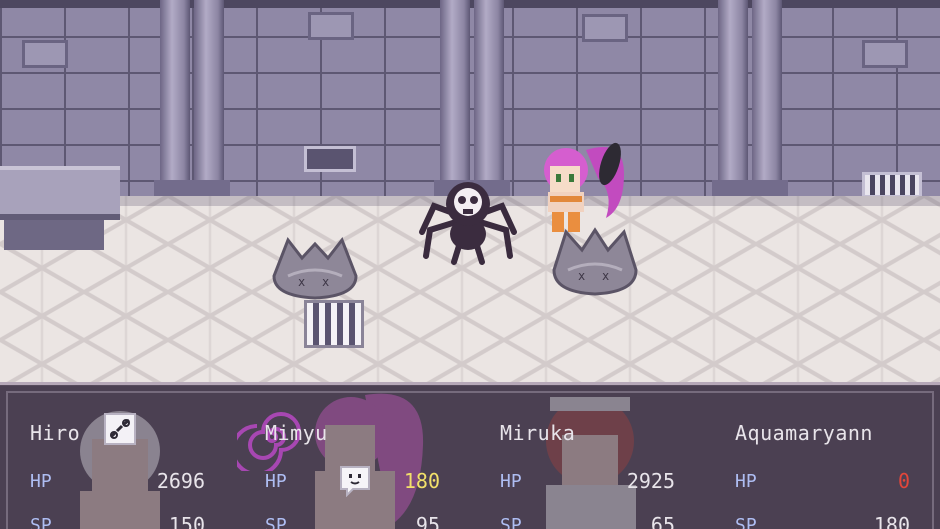  Describe the element at coordinates (120, 429) in the screenshot. I see `bind-chain-icon` at that location.